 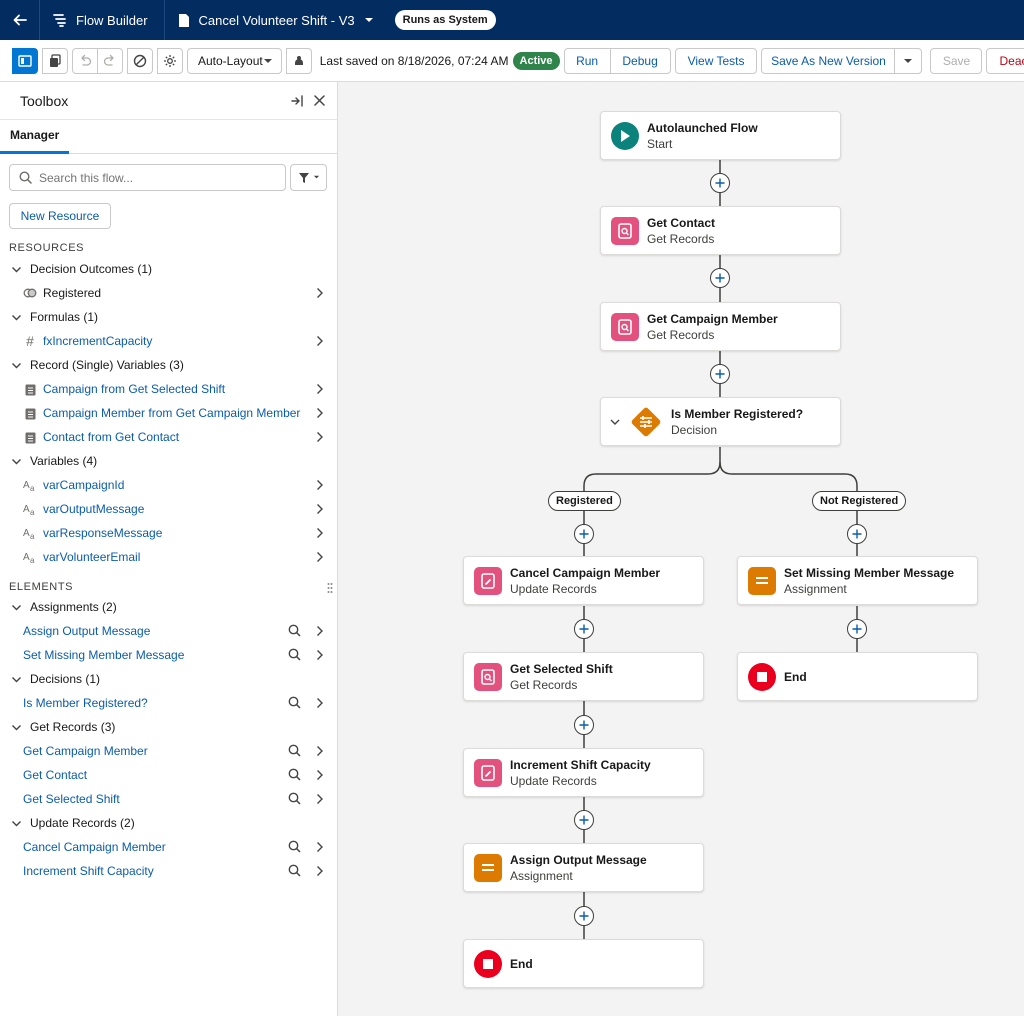 I want to click on start-node: Autolaunched Flow Start, so click(x=720, y=135).